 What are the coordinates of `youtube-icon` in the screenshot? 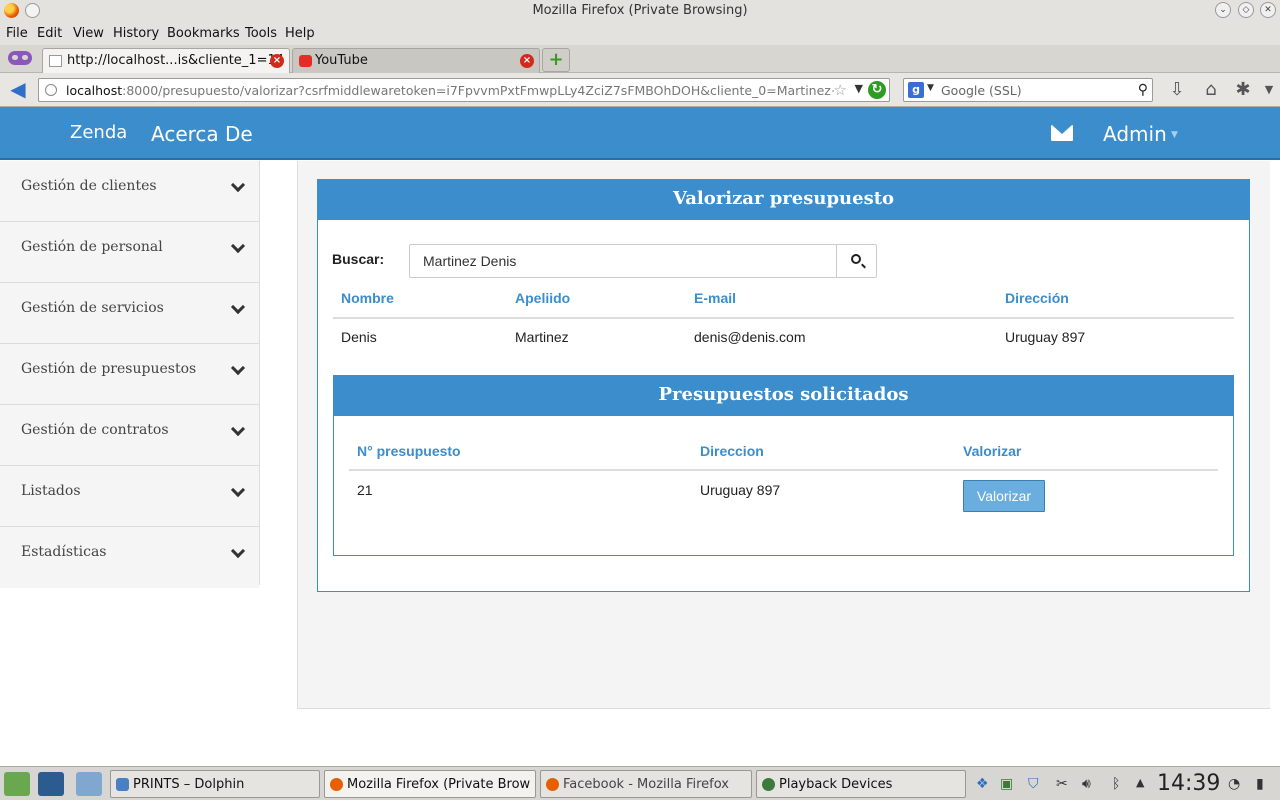 It's located at (305, 61).